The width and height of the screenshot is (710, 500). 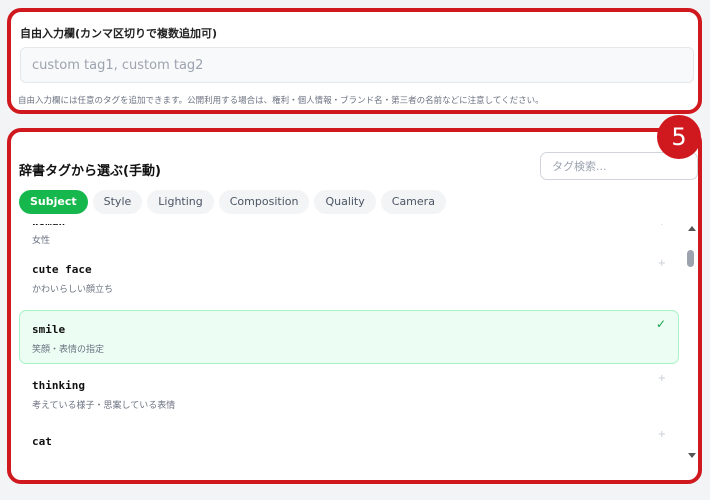 What do you see at coordinates (68, 350) in the screenshot?
I see `tag-description: 笑顔・表情の指定` at bounding box center [68, 350].